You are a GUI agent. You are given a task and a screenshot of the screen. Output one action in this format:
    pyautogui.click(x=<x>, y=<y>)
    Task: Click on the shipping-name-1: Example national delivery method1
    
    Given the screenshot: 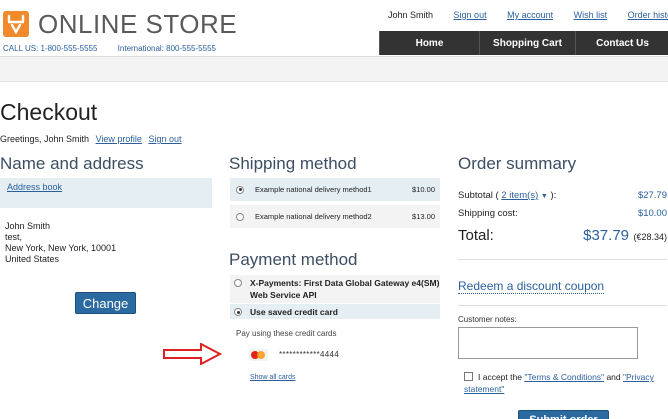 What is the action you would take?
    pyautogui.click(x=313, y=189)
    